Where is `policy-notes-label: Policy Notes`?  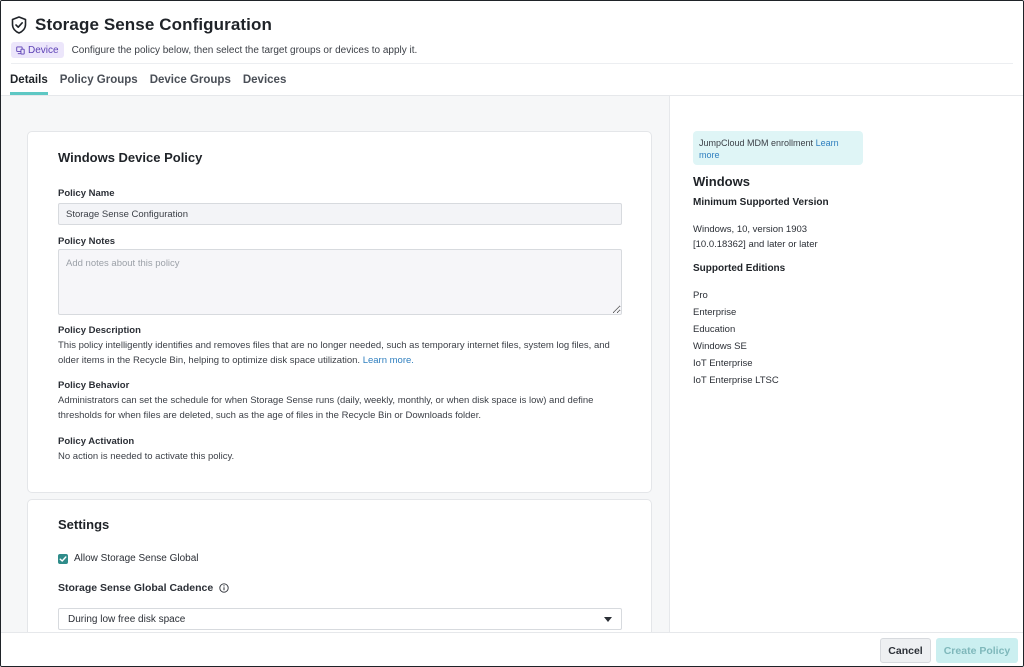 policy-notes-label: Policy Notes is located at coordinates (87, 241).